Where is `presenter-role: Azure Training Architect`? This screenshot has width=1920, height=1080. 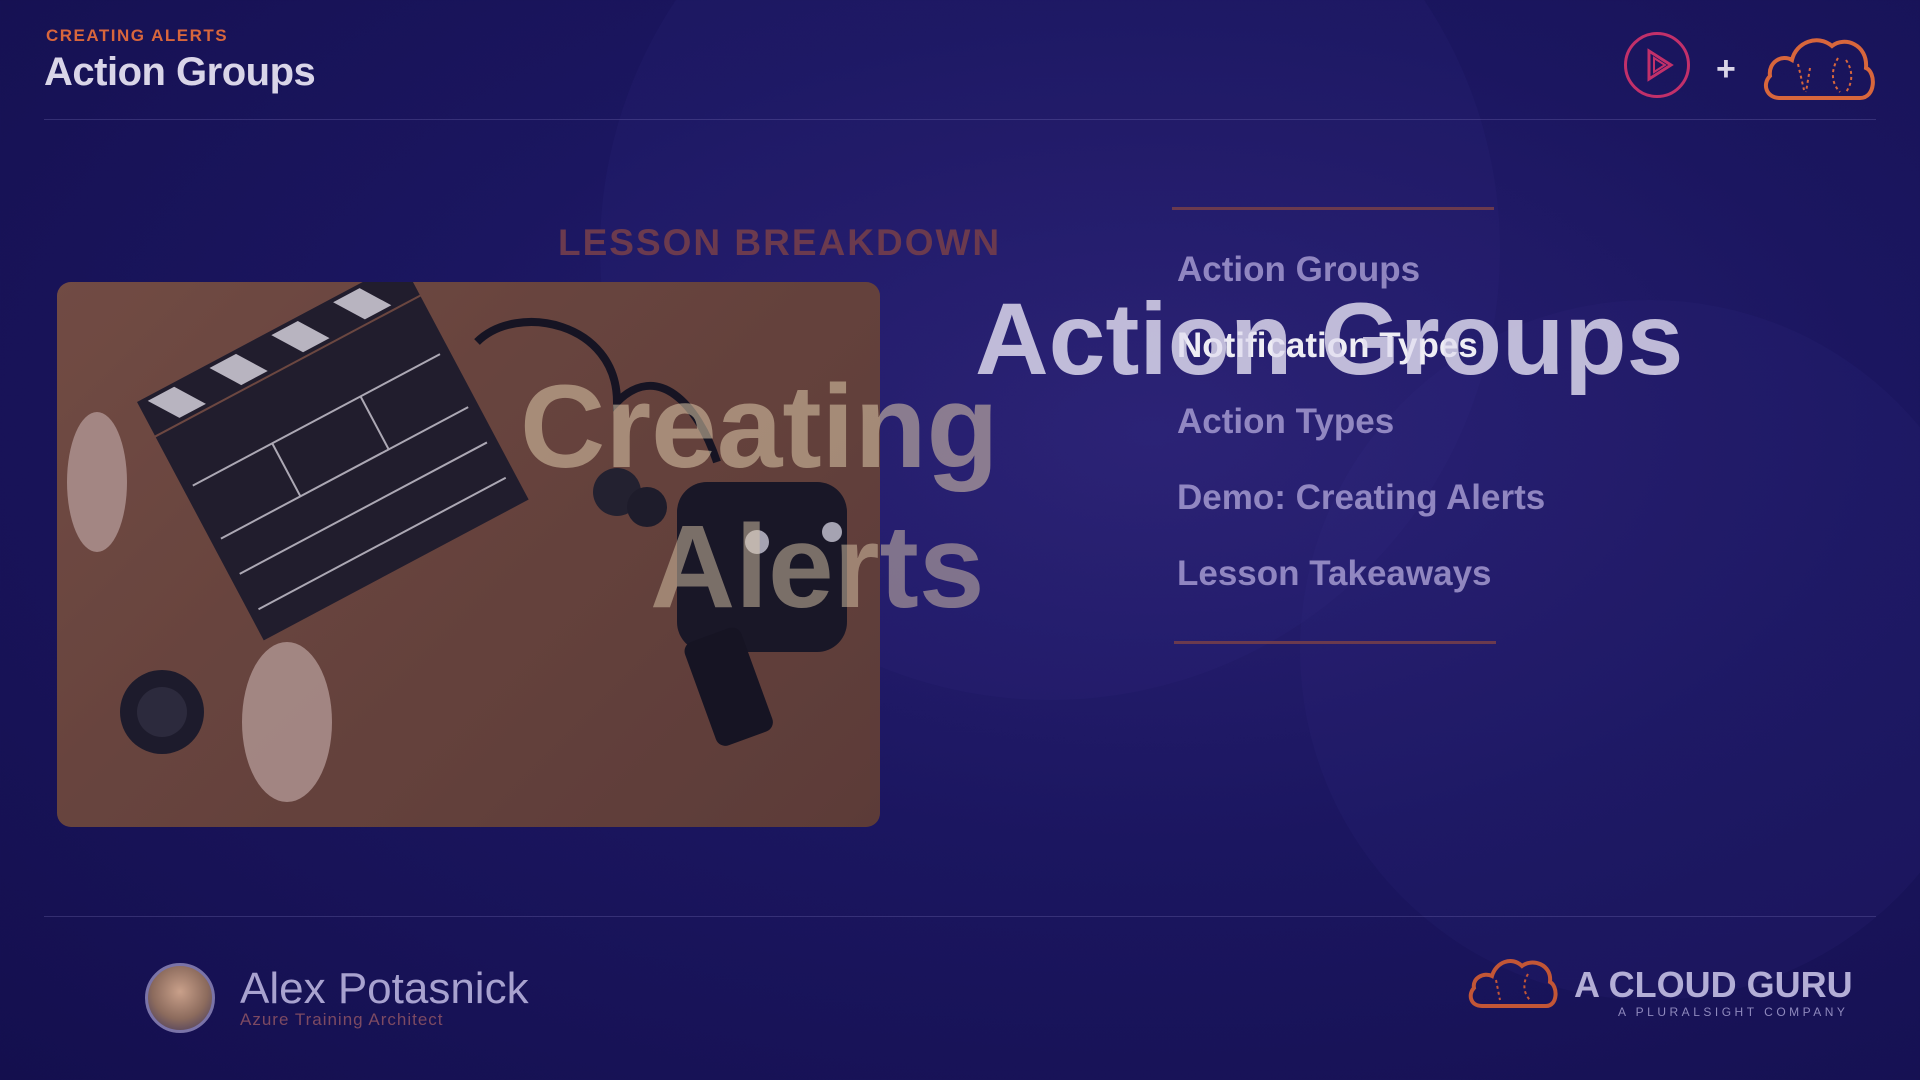 presenter-role: Azure Training Architect is located at coordinates (342, 1019).